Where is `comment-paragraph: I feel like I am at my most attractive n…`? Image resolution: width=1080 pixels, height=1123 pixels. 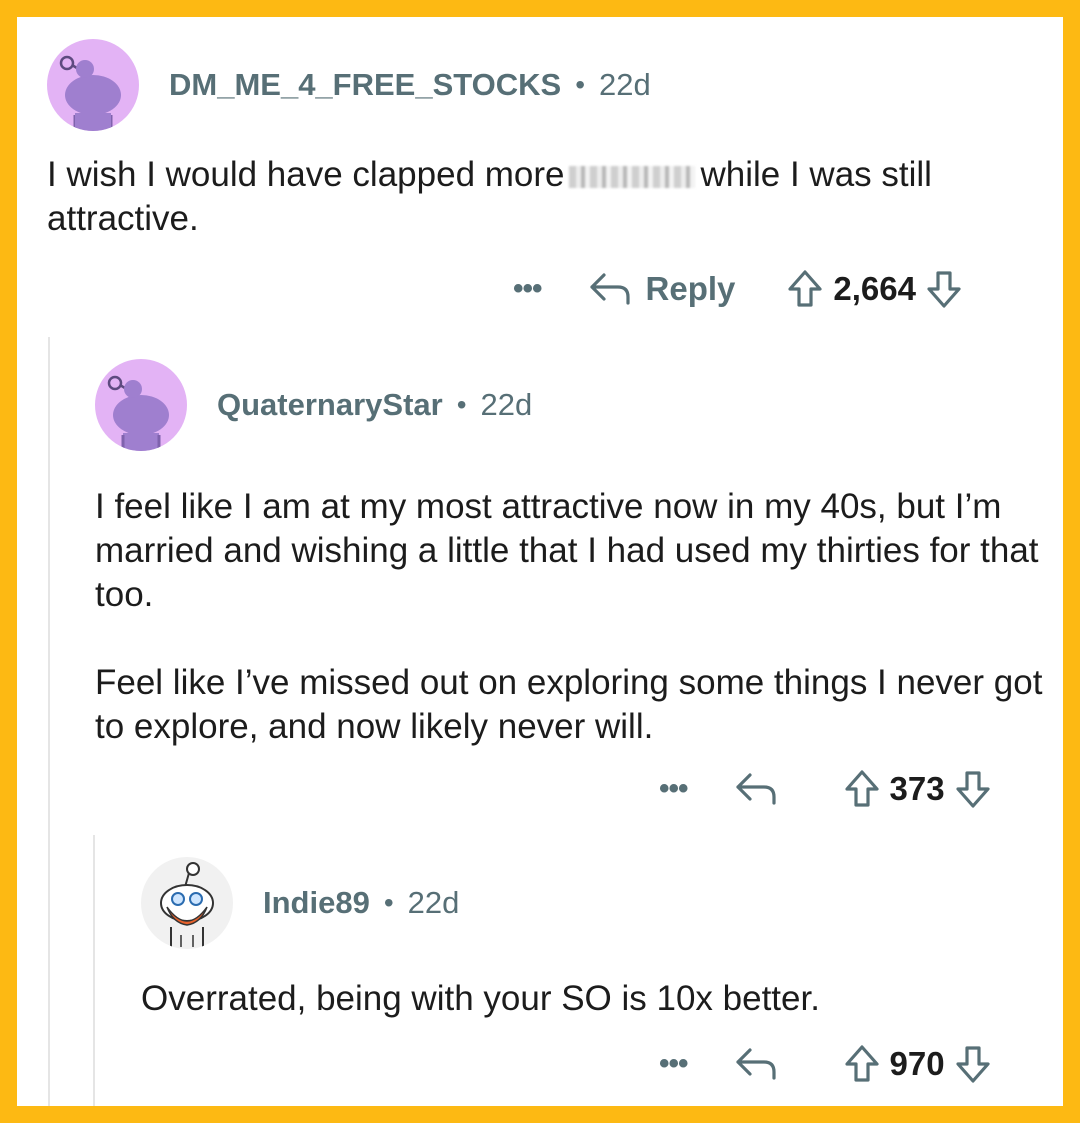 comment-paragraph: I feel like I am at my most attractive n… is located at coordinates (567, 550).